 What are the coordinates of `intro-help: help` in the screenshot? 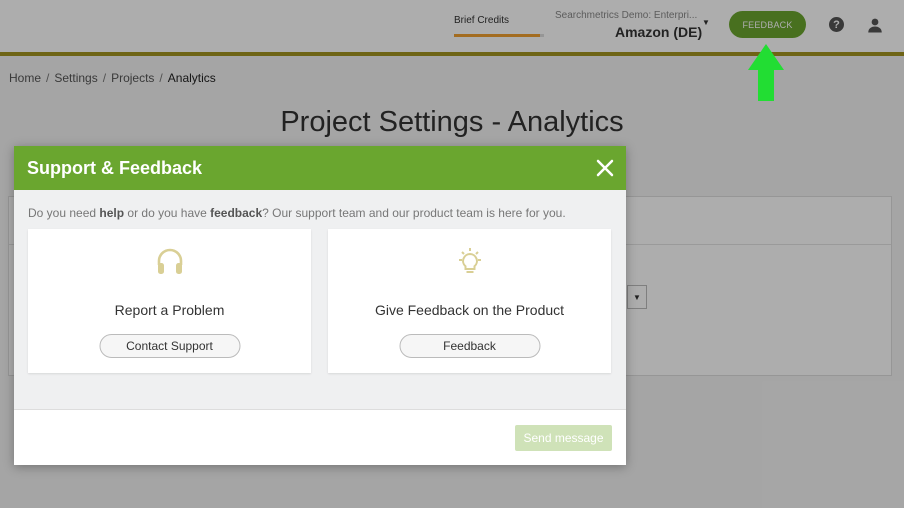 It's located at (112, 213).